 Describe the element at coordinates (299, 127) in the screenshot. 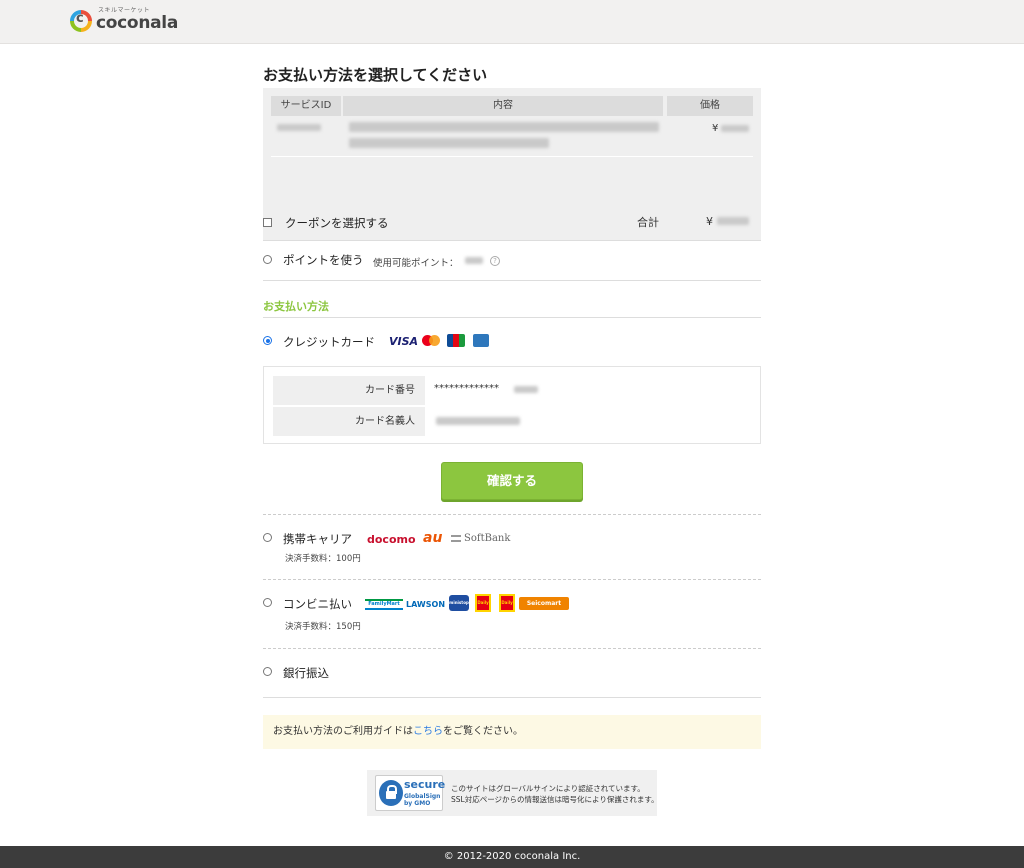

I see `service-id-redacted` at that location.